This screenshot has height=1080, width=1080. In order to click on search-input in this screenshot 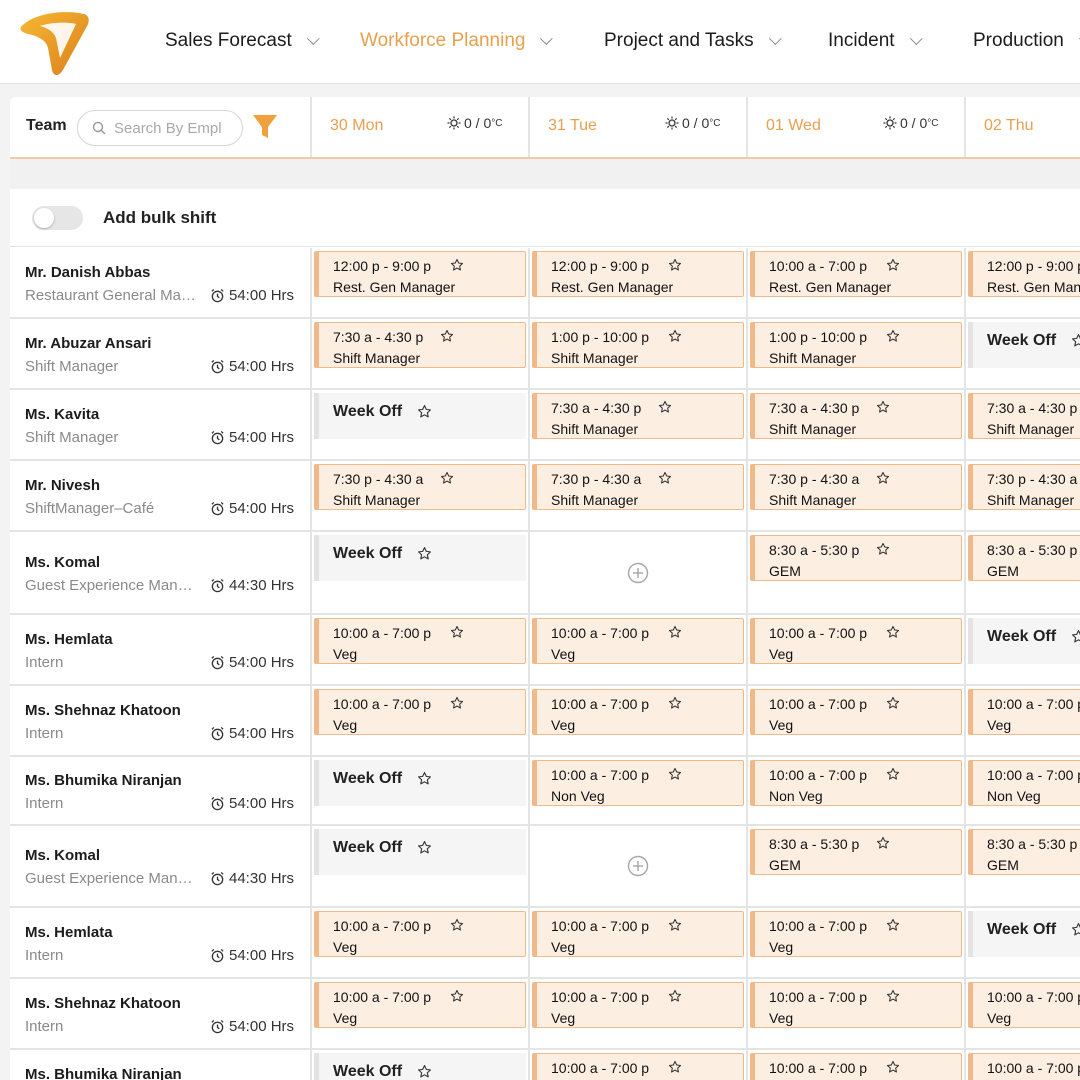, I will do `click(176, 128)`.